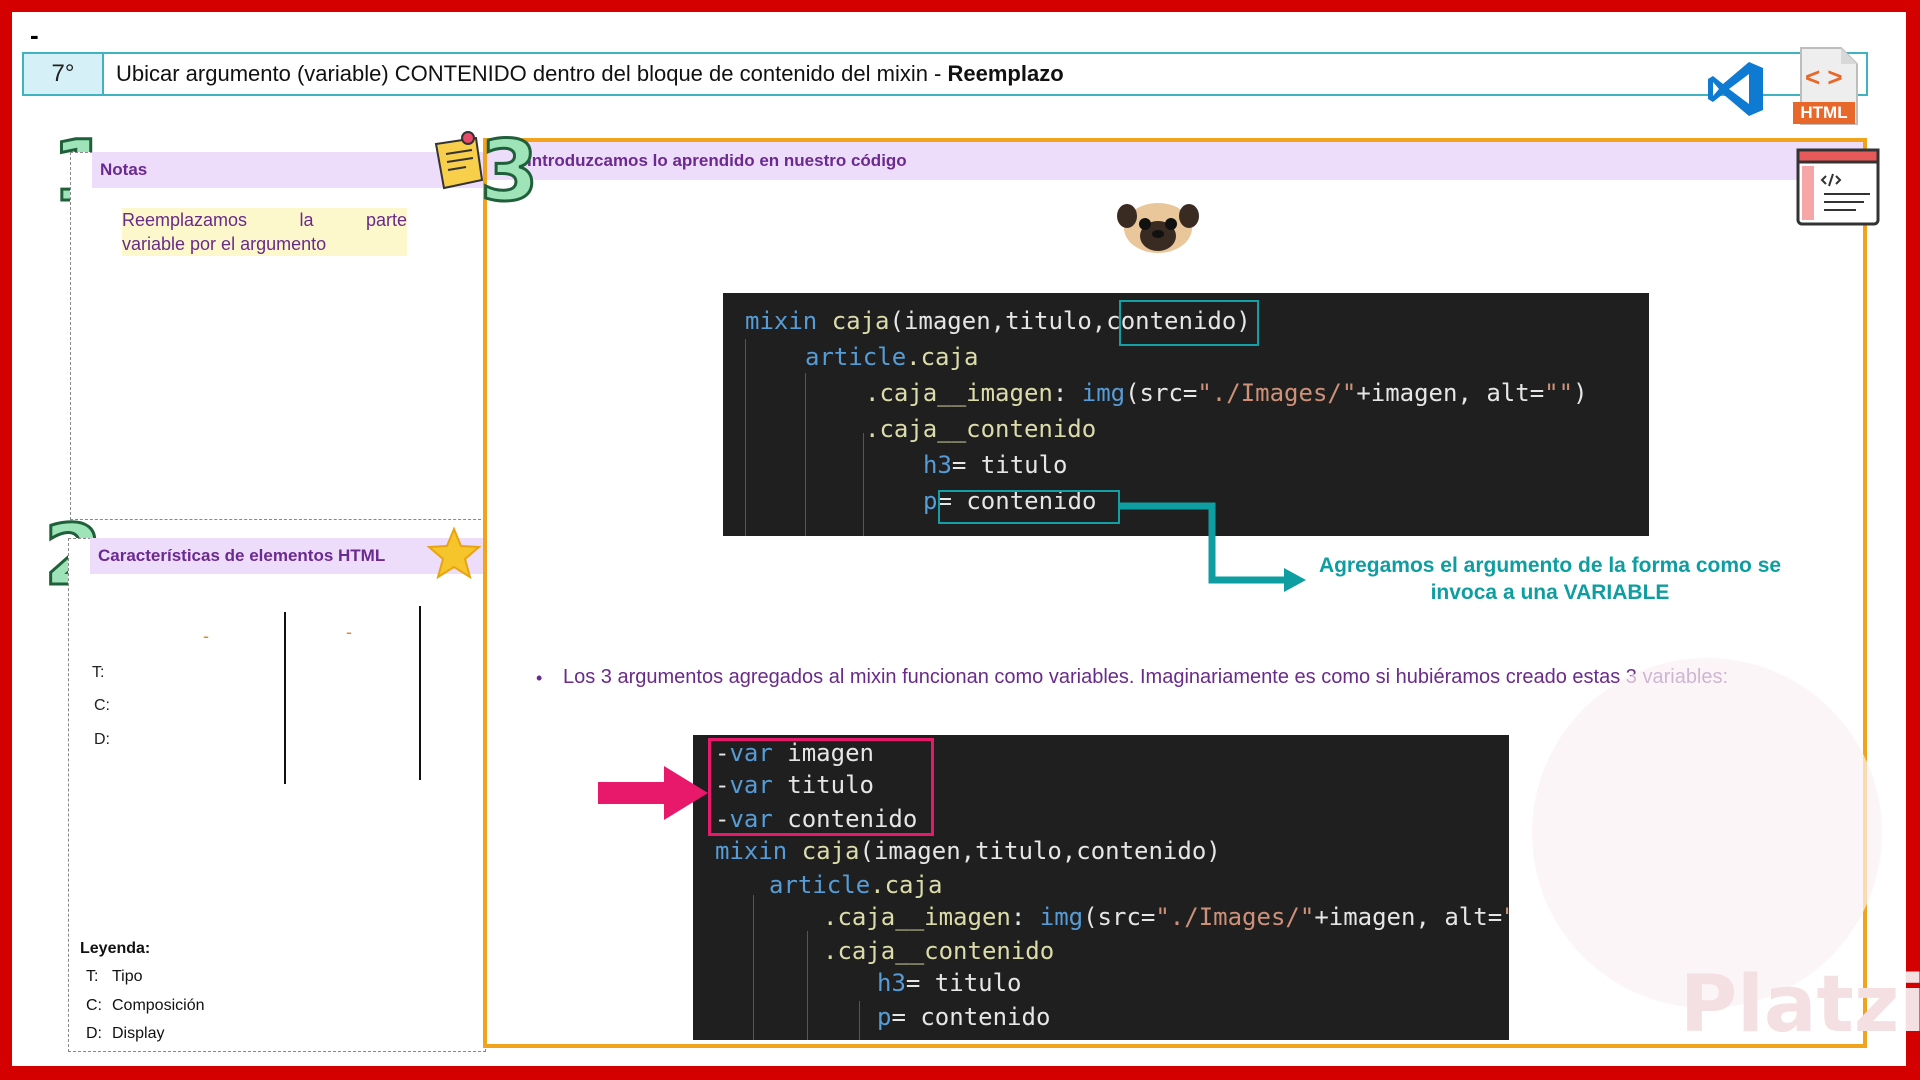 The image size is (1920, 1080). What do you see at coordinates (102, 705) in the screenshot?
I see `row-label: C:` at bounding box center [102, 705].